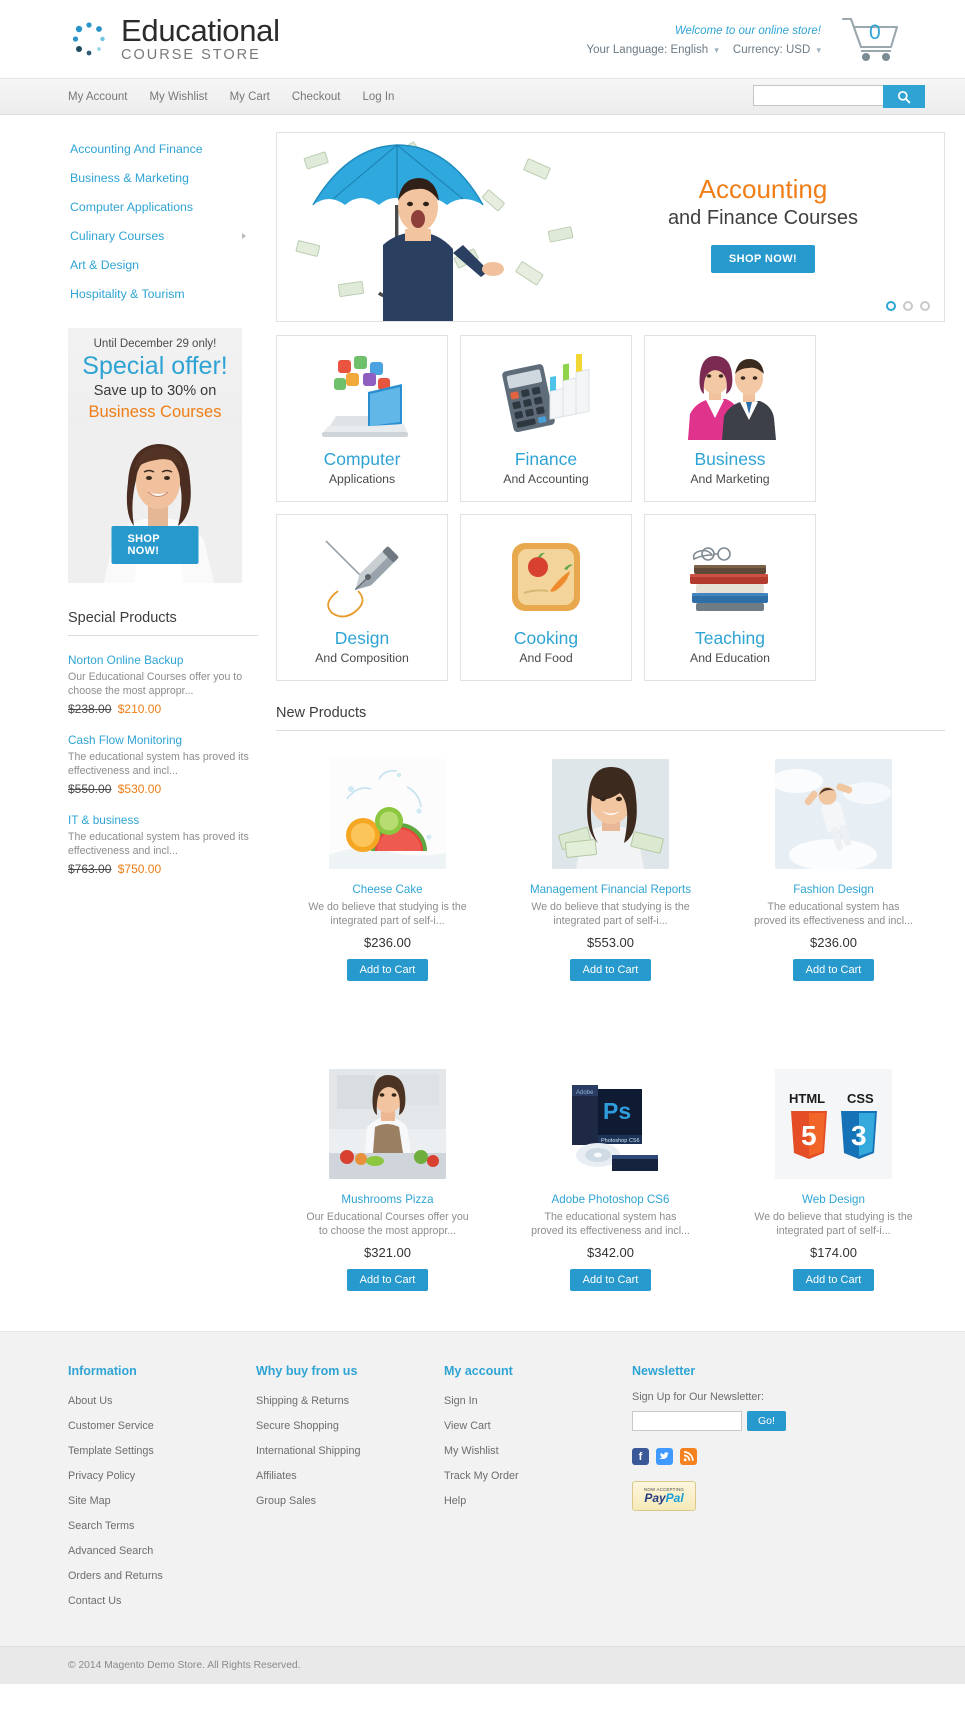  Describe the element at coordinates (763, 258) in the screenshot. I see `hero-shop-now-button: SHOP NOW!` at that location.